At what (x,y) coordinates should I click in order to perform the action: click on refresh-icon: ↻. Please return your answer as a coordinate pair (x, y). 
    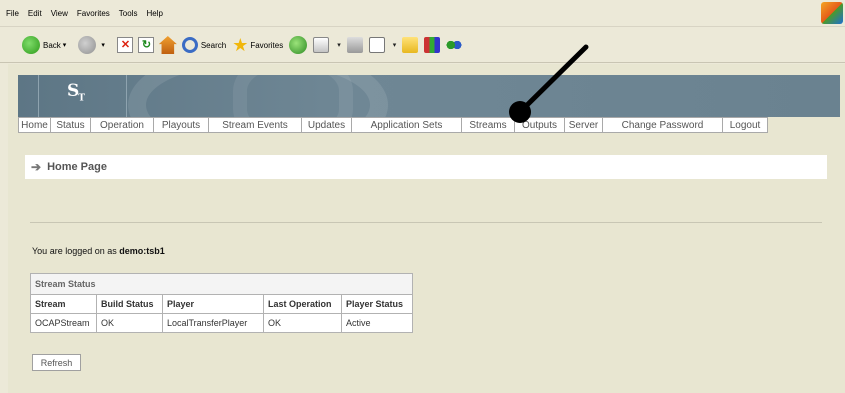
    Looking at the image, I should click on (146, 45).